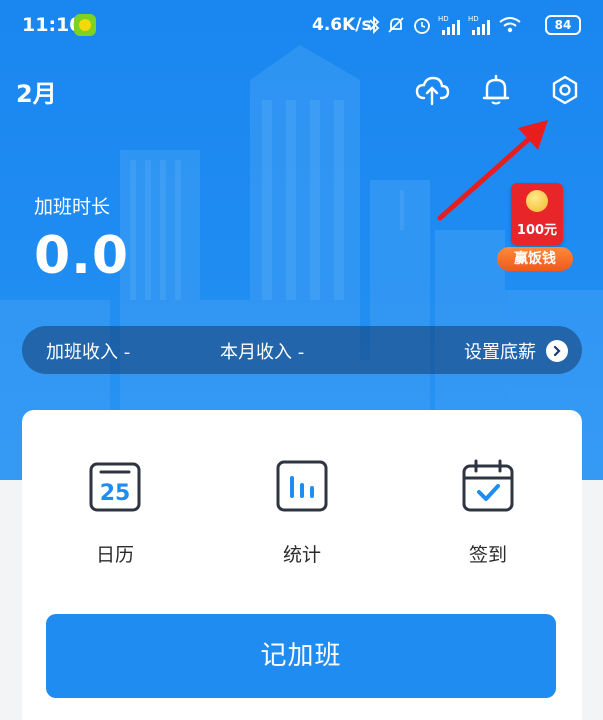 This screenshot has width=603, height=720. Describe the element at coordinates (422, 26) in the screenshot. I see `alarm-icon` at that location.